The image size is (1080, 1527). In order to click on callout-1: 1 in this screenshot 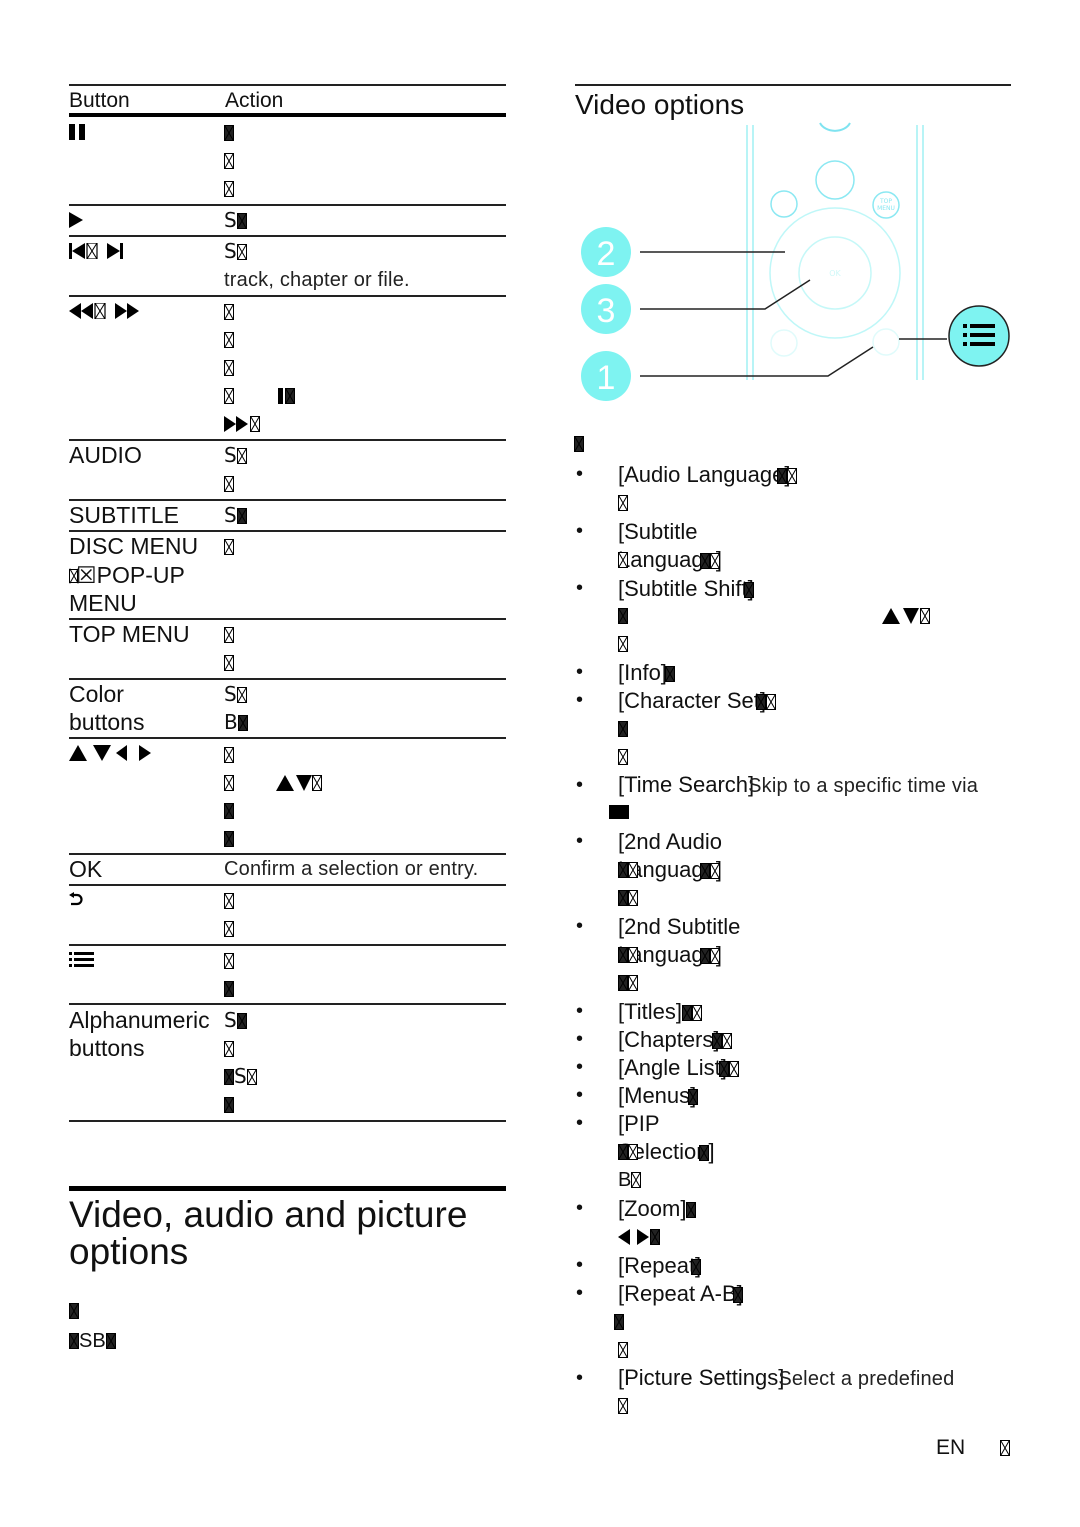, I will do `click(606, 376)`.